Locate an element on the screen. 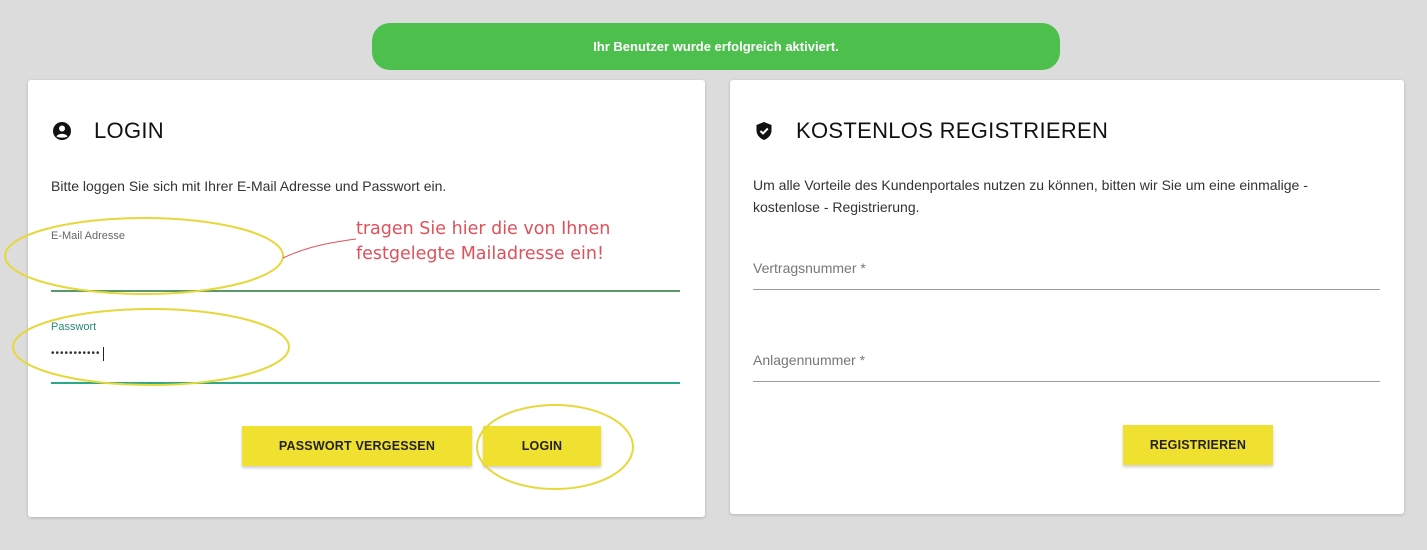 The image size is (1427, 550). plant-number-field: Anlagennummer * is located at coordinates (1066, 367).